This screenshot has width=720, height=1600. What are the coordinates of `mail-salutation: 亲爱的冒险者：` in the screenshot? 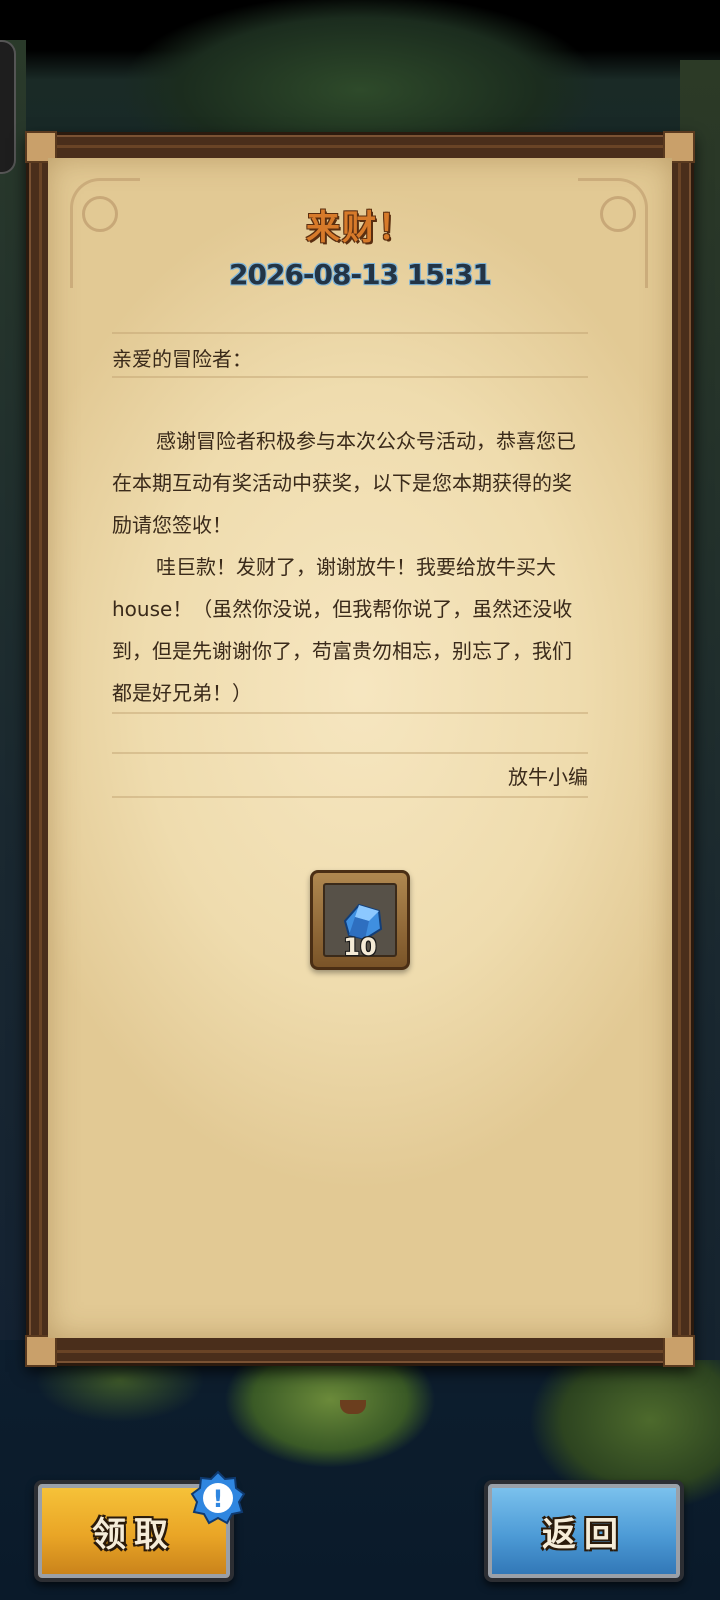 It's located at (182, 359).